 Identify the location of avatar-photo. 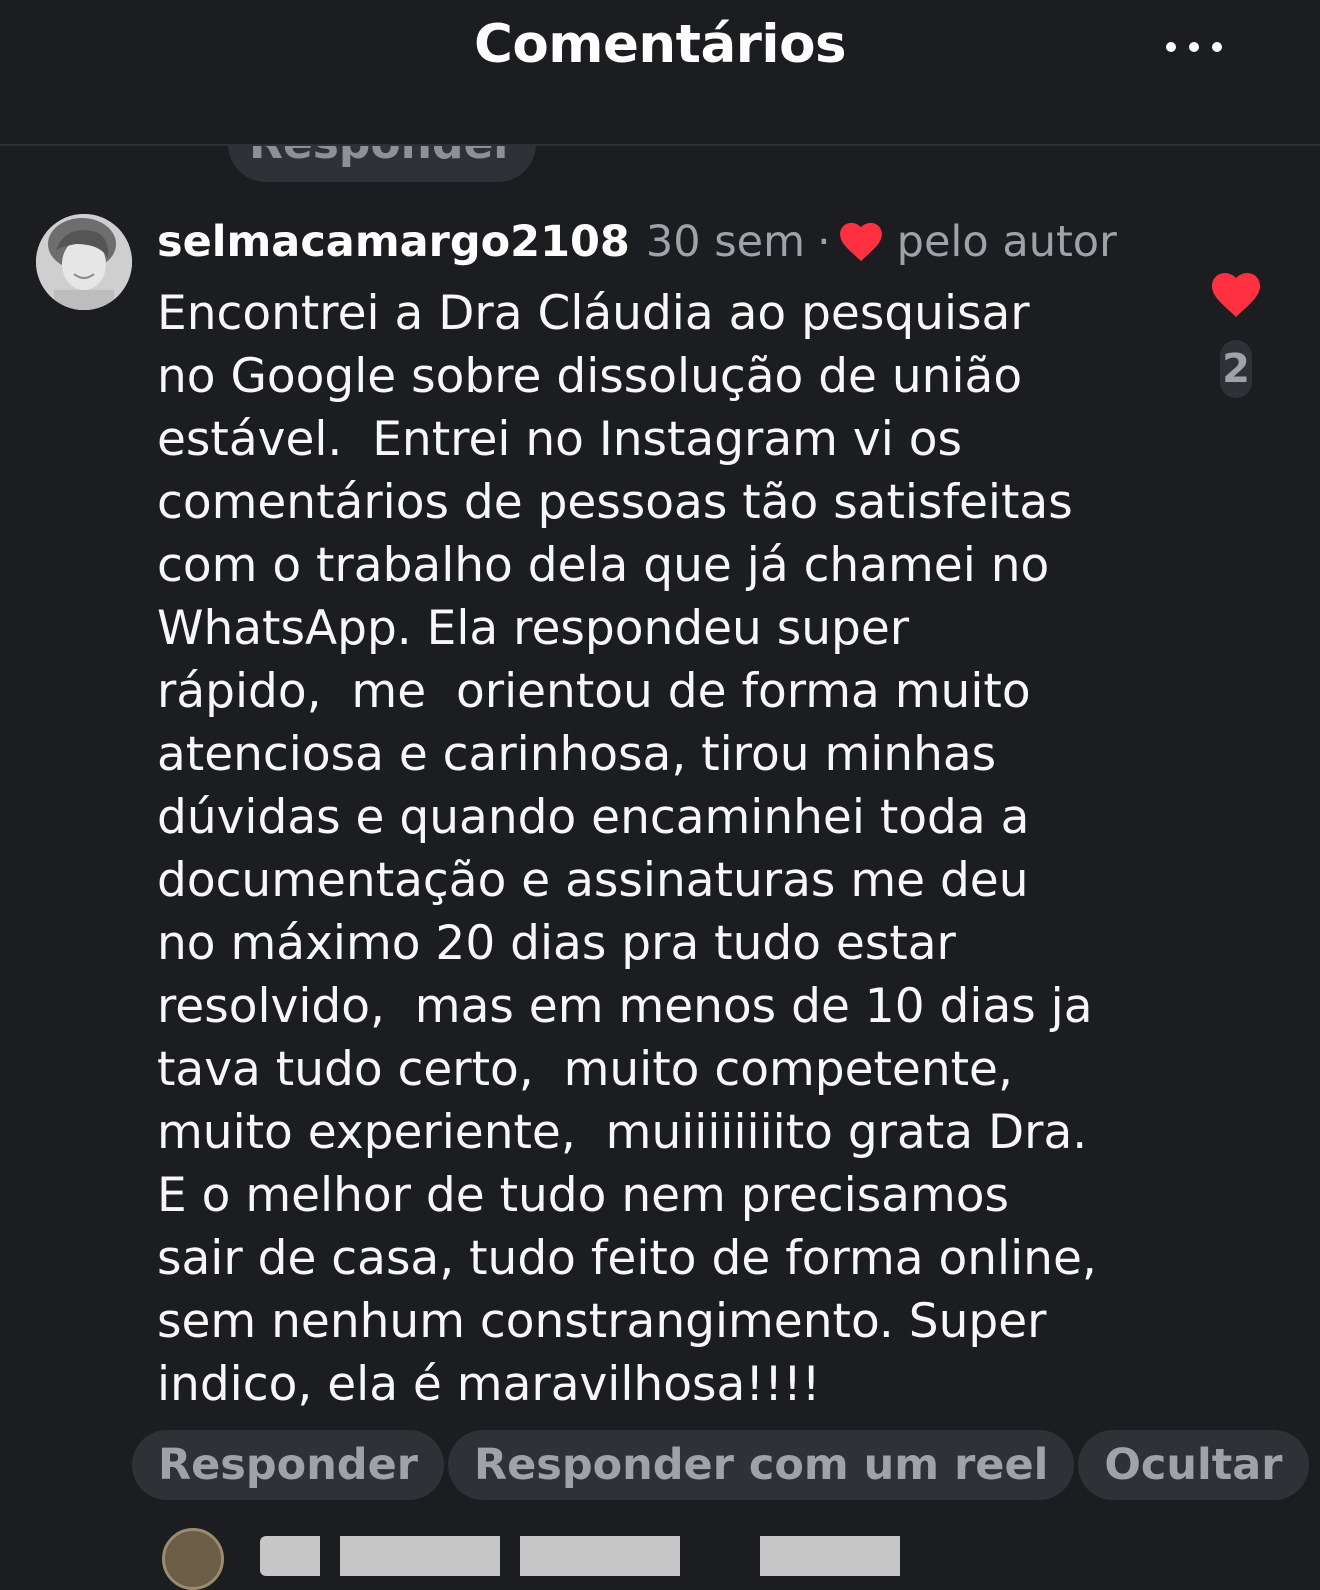
(84, 262).